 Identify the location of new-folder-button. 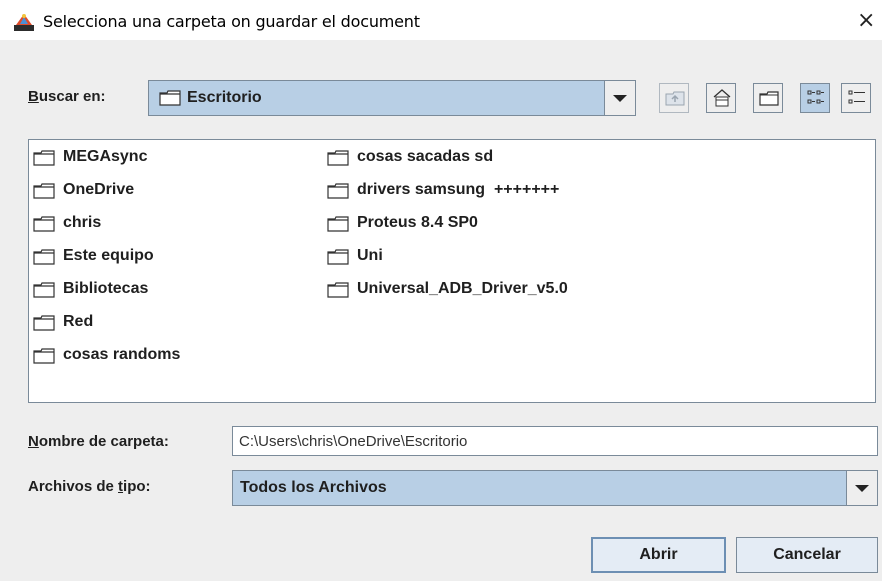
(768, 98).